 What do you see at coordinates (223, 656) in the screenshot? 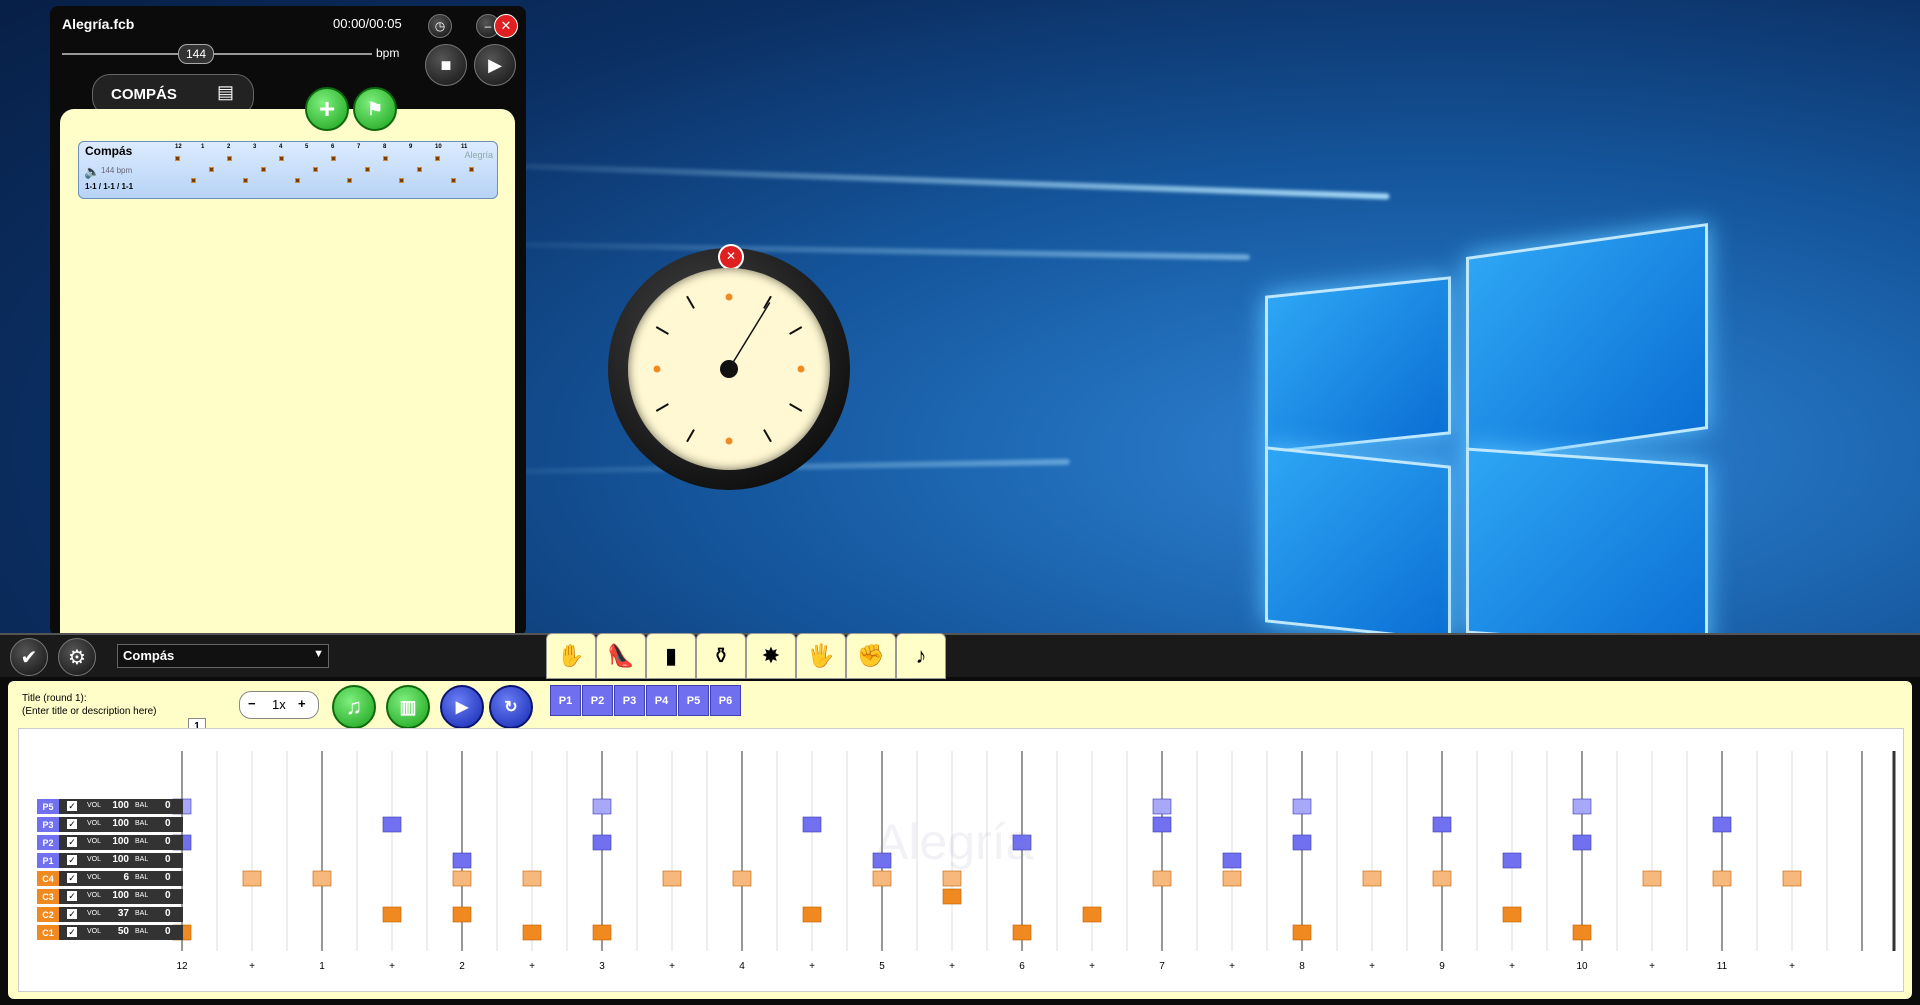
I see `style-select: Compás ▼` at bounding box center [223, 656].